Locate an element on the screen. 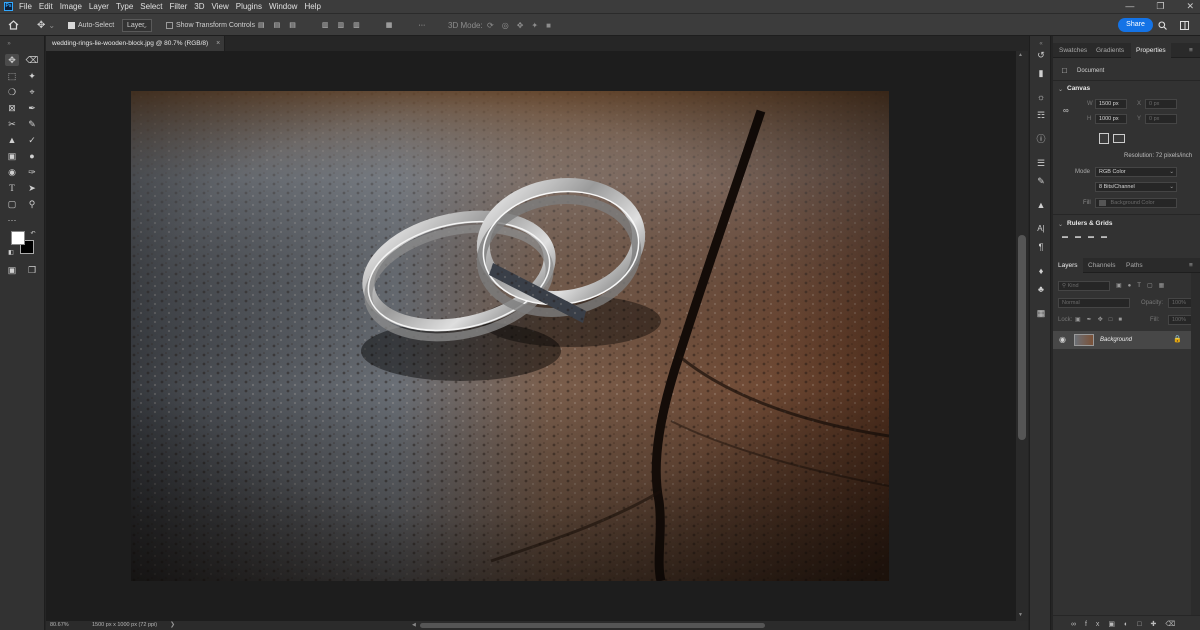 The image size is (1200, 630). foreground-color-swatch is located at coordinates (18, 238).